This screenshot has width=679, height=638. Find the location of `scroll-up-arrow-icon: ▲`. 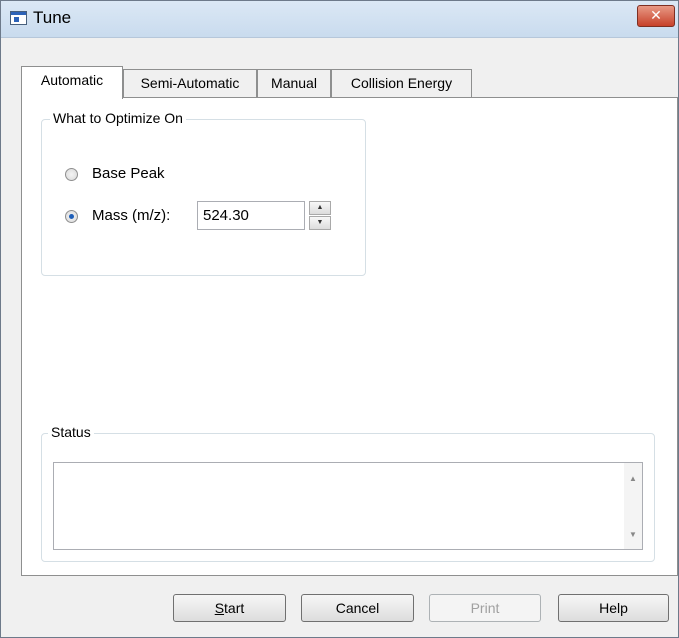

scroll-up-arrow-icon: ▲ is located at coordinates (633, 479).